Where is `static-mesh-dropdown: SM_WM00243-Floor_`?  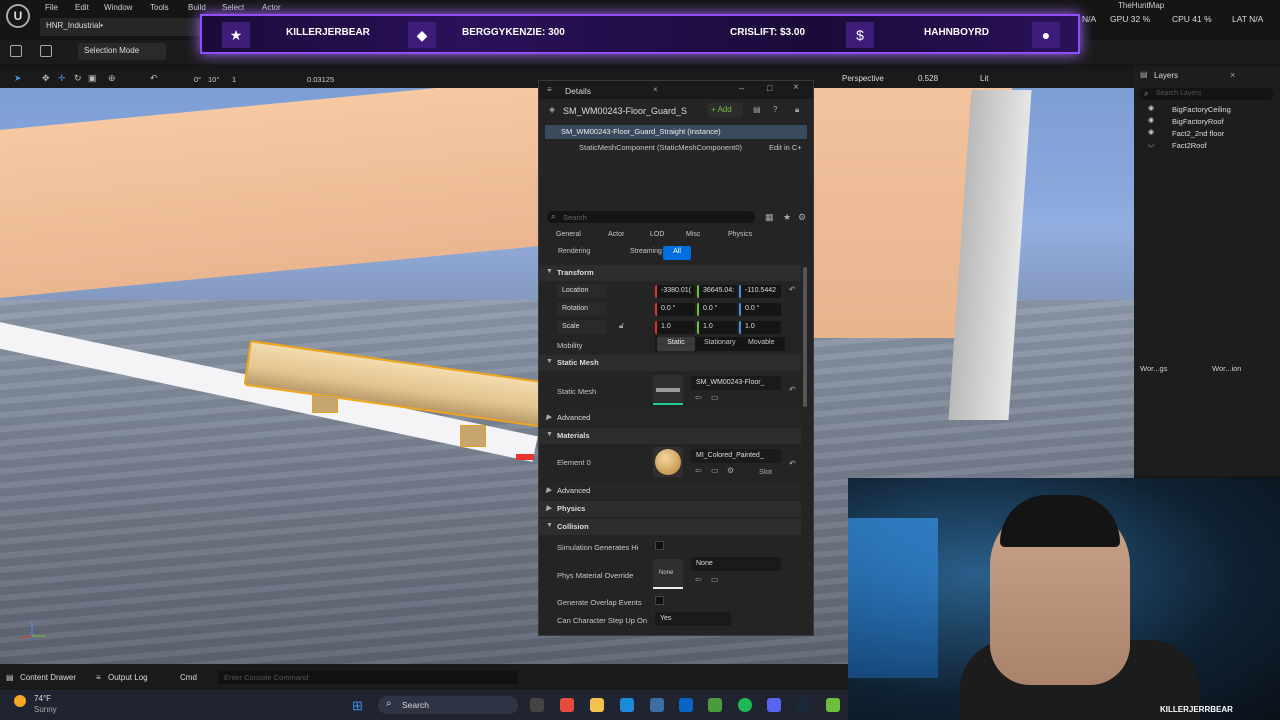 static-mesh-dropdown: SM_WM00243-Floor_ is located at coordinates (736, 383).